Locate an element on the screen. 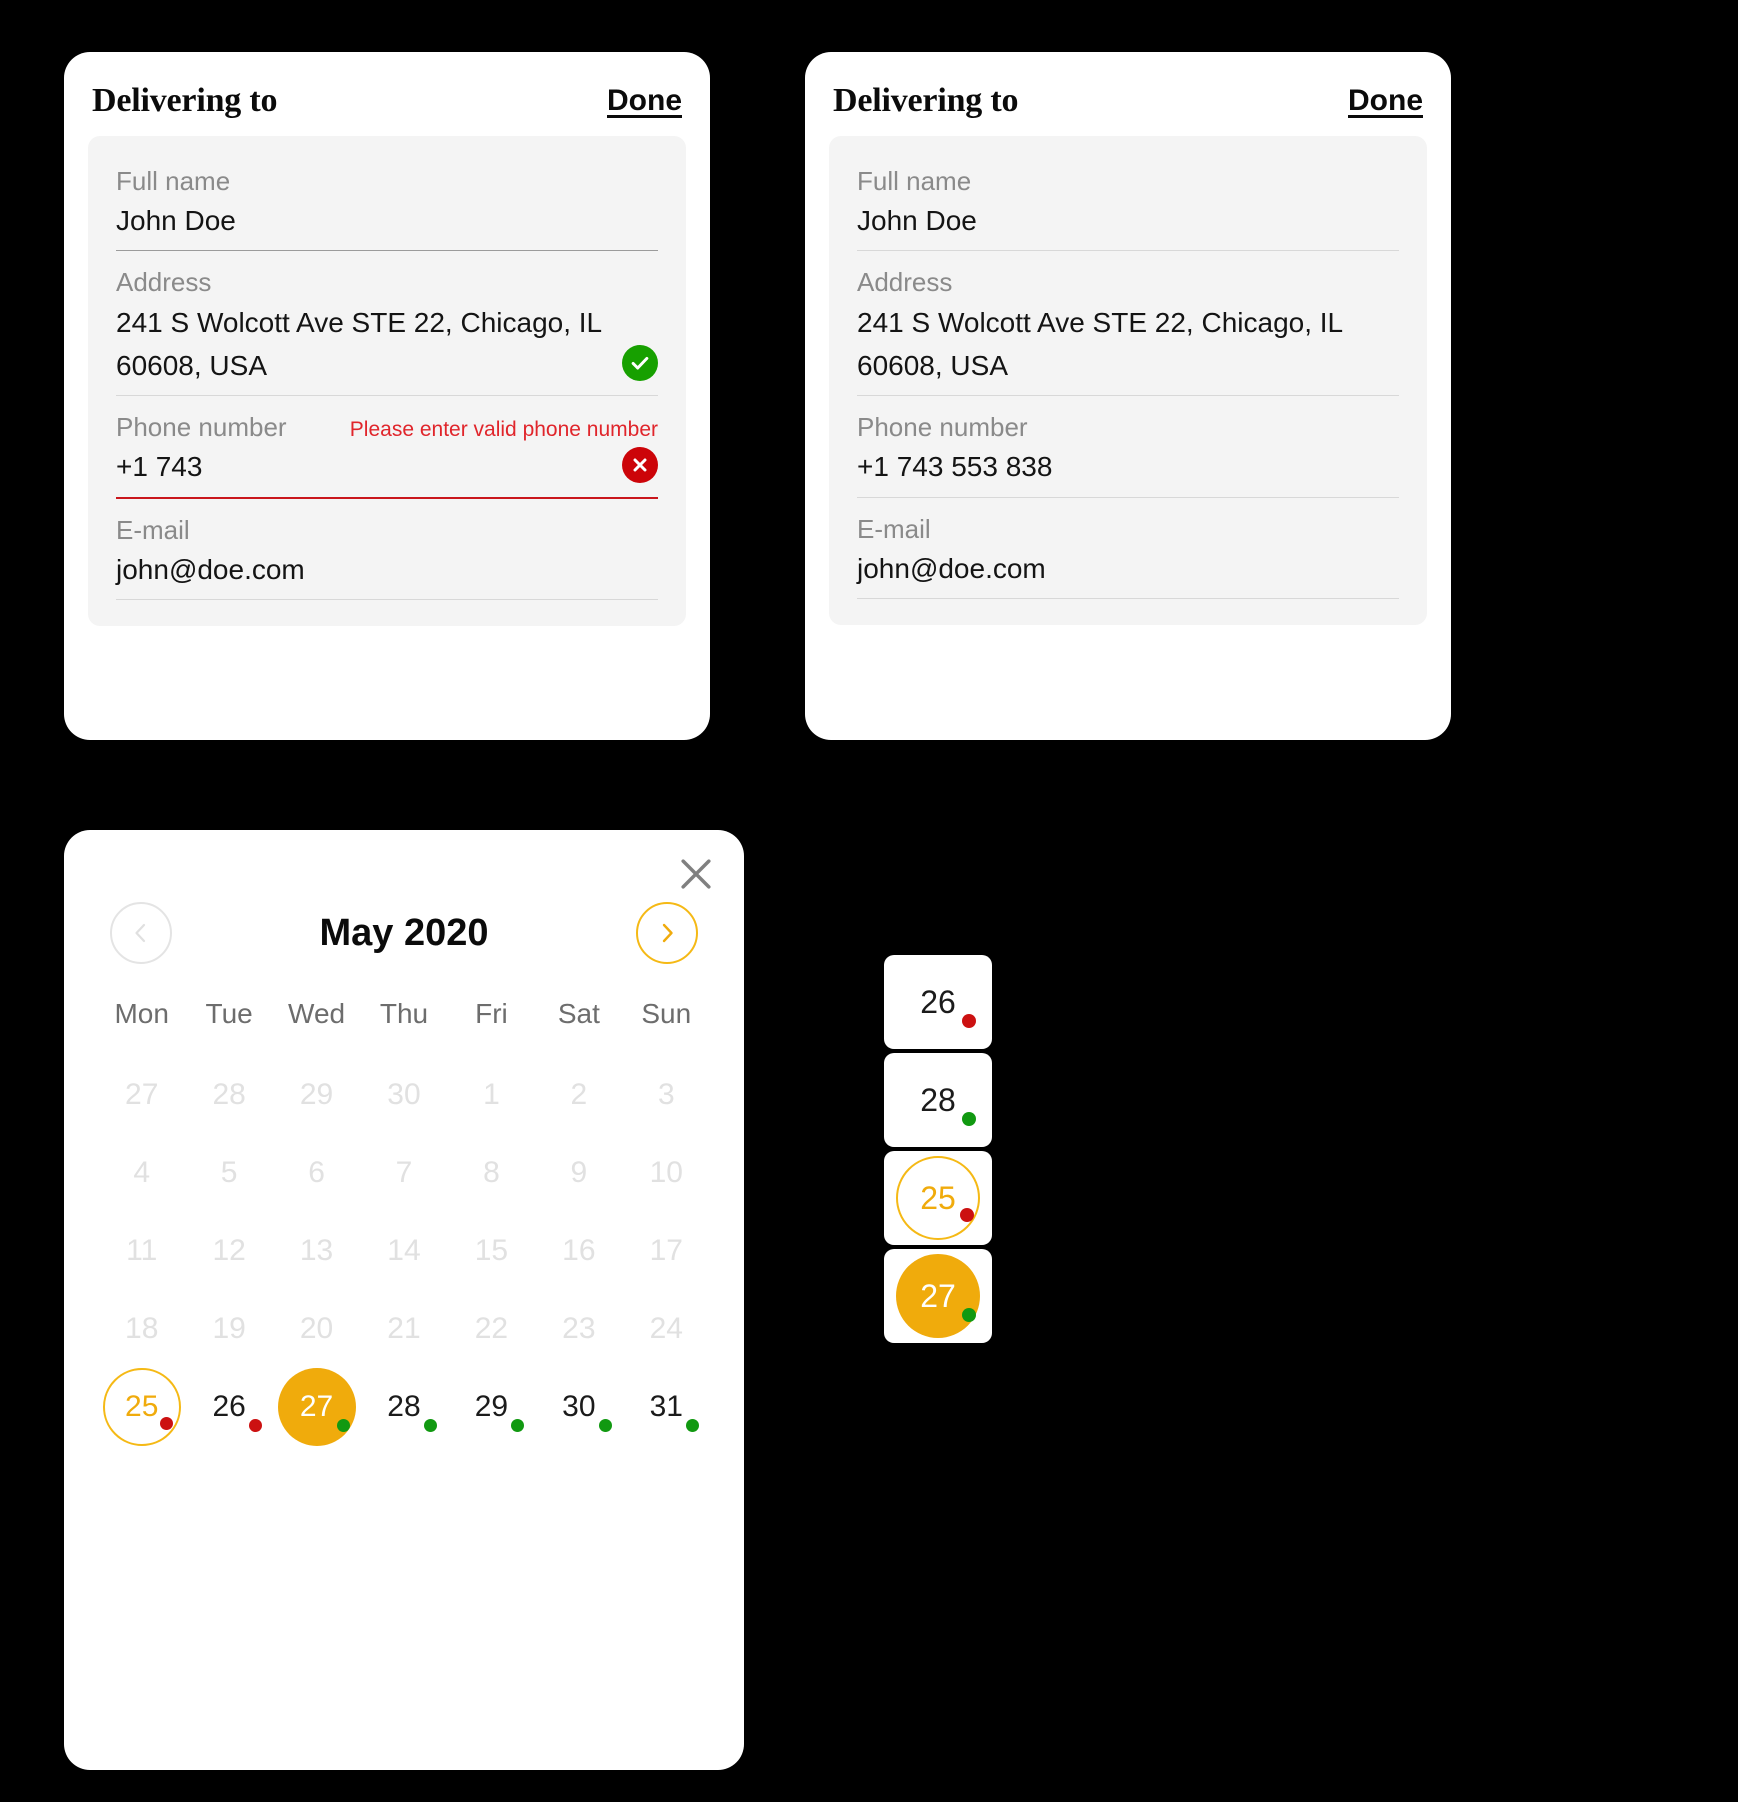  calendar-day-number: 17 is located at coordinates (666, 1250).